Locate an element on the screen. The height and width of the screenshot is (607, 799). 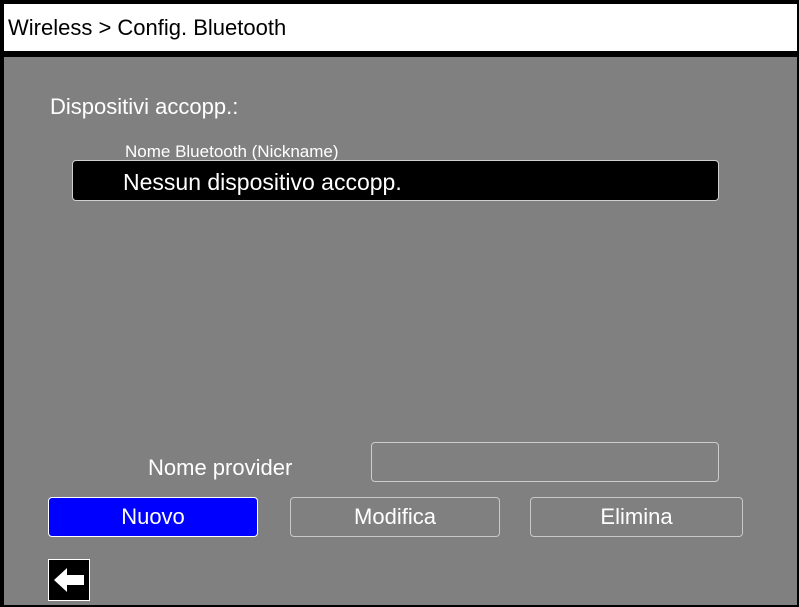
title-bar: Wireless > Config. Bluetooth is located at coordinates (400, 29).